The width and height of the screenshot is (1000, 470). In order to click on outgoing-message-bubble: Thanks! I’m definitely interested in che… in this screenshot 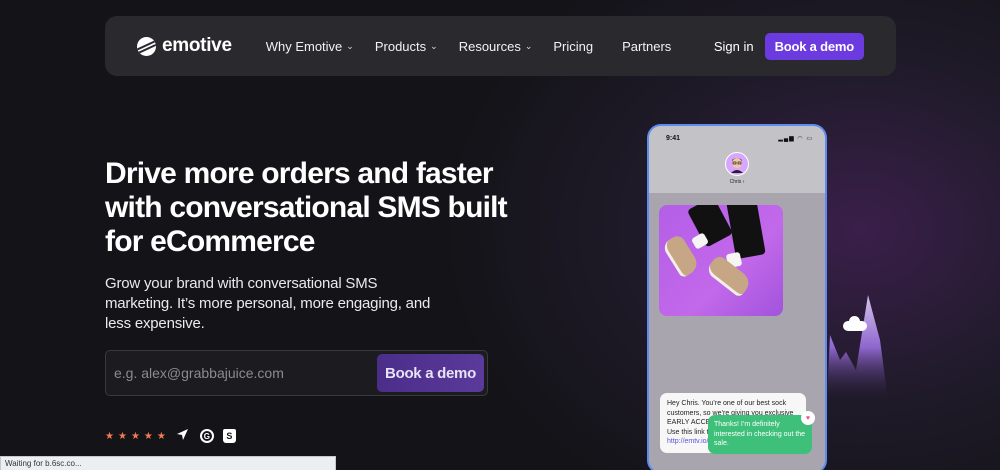, I will do `click(760, 434)`.